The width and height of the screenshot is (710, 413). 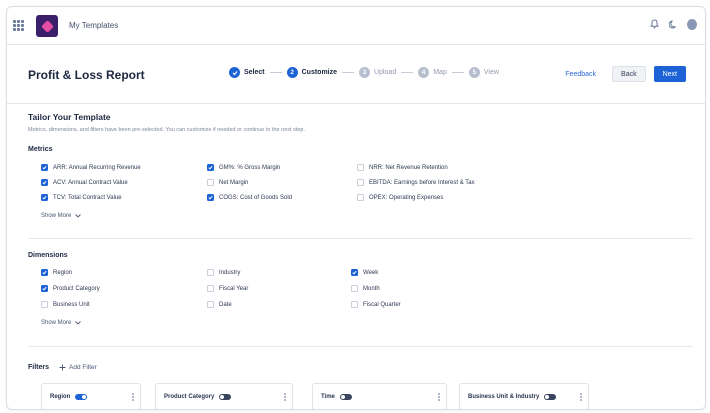 I want to click on page-title: Profit & Loss Report, so click(x=86, y=75).